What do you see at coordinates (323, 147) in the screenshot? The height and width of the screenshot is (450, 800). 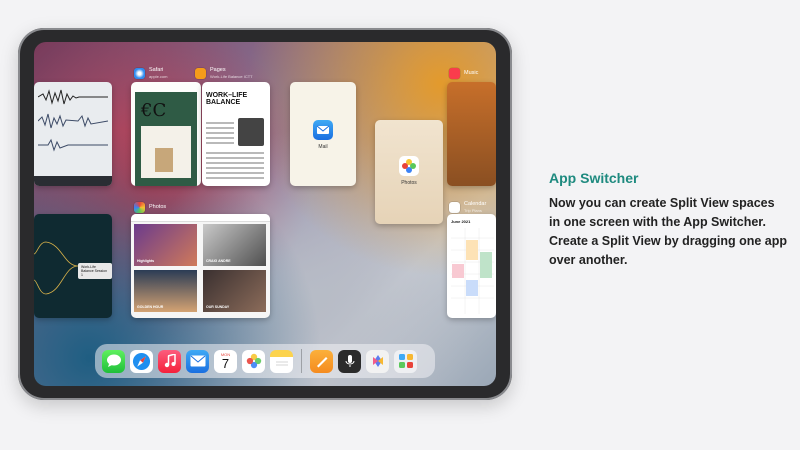 I see `mail-label: Mail` at bounding box center [323, 147].